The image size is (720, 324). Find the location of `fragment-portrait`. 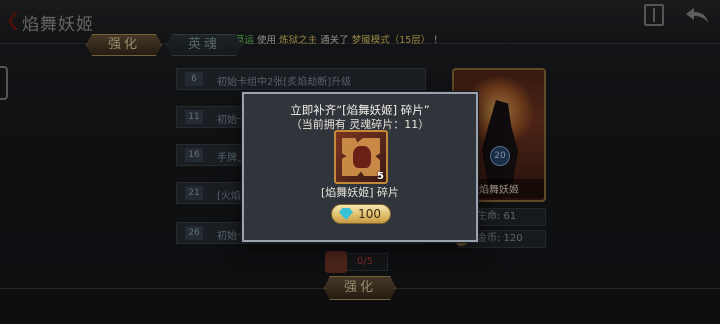

fragment-portrait is located at coordinates (362, 157).